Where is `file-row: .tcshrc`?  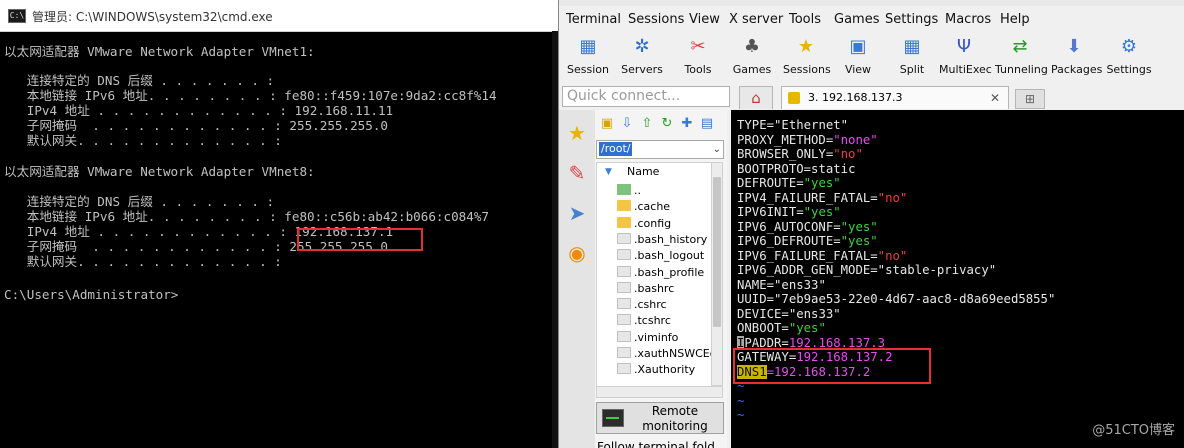 file-row: .tcshrc is located at coordinates (664, 321).